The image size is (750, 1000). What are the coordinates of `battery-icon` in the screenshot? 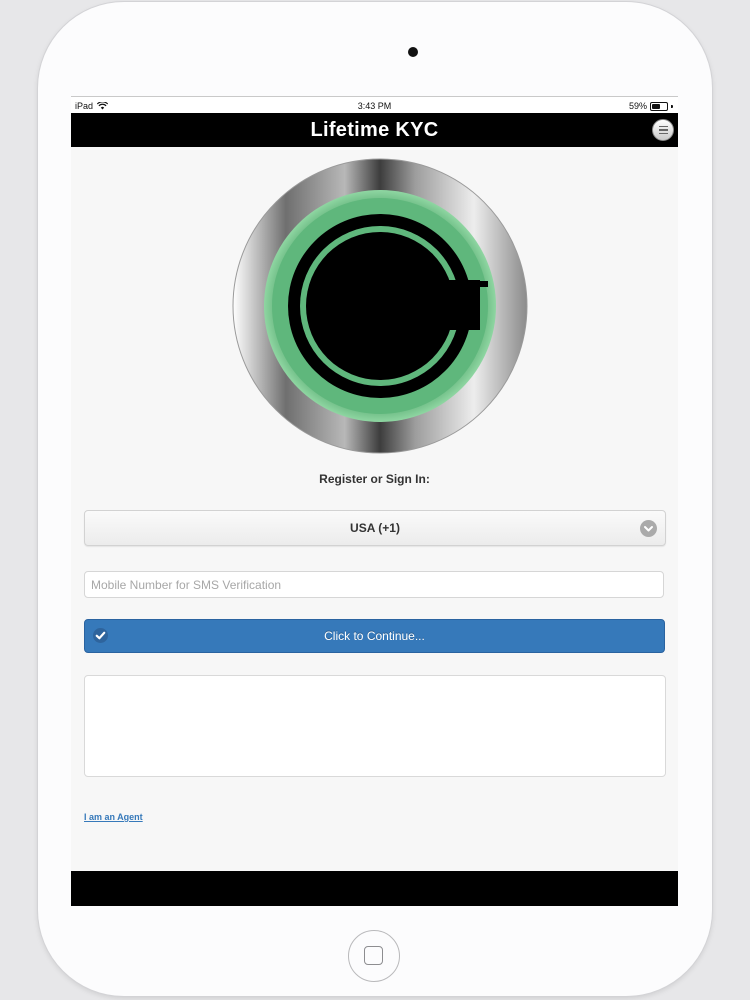 It's located at (659, 106).